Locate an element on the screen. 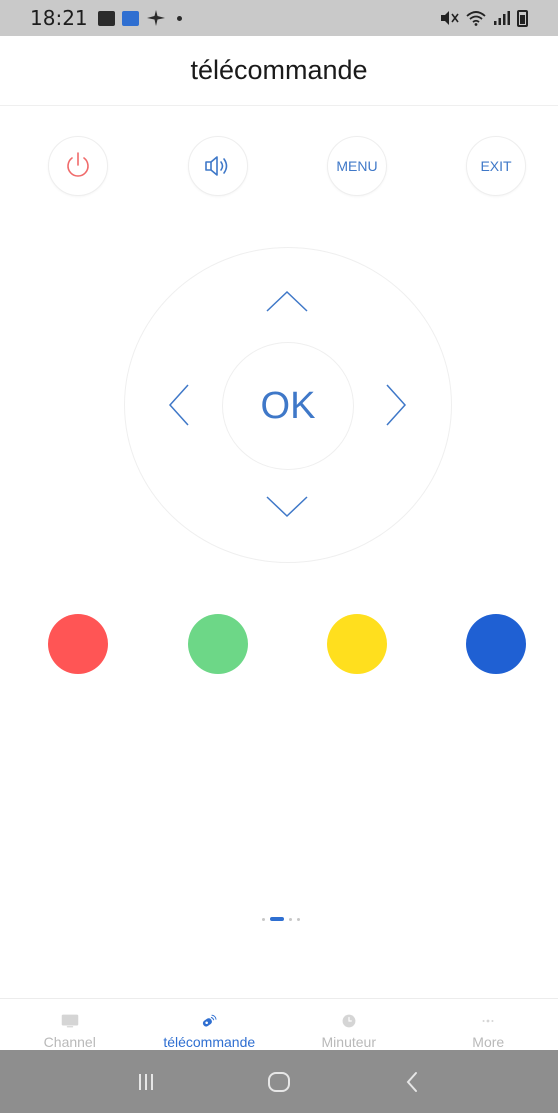 This screenshot has width=558, height=1113. chevron-left-icon is located at coordinates (179, 405).